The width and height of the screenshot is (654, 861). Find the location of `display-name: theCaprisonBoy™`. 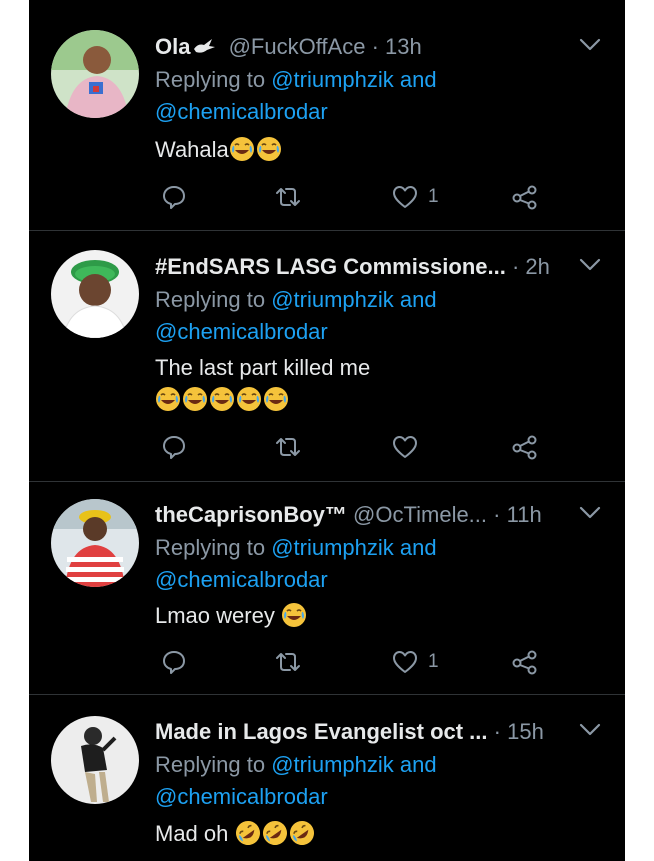

display-name: theCaprisonBoy™ is located at coordinates (251, 514).